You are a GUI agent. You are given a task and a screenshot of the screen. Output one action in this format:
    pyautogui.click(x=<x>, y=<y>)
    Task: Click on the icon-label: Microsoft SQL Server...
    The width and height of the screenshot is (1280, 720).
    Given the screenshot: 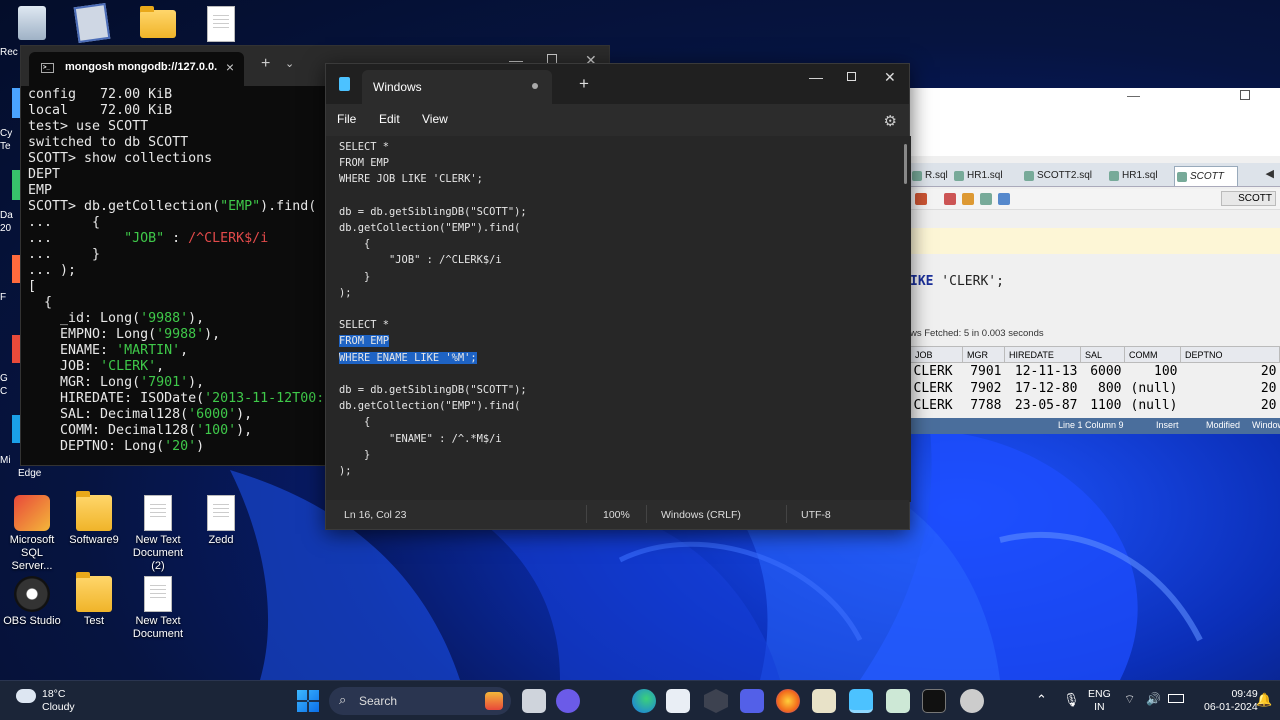 What is the action you would take?
    pyautogui.click(x=32, y=553)
    